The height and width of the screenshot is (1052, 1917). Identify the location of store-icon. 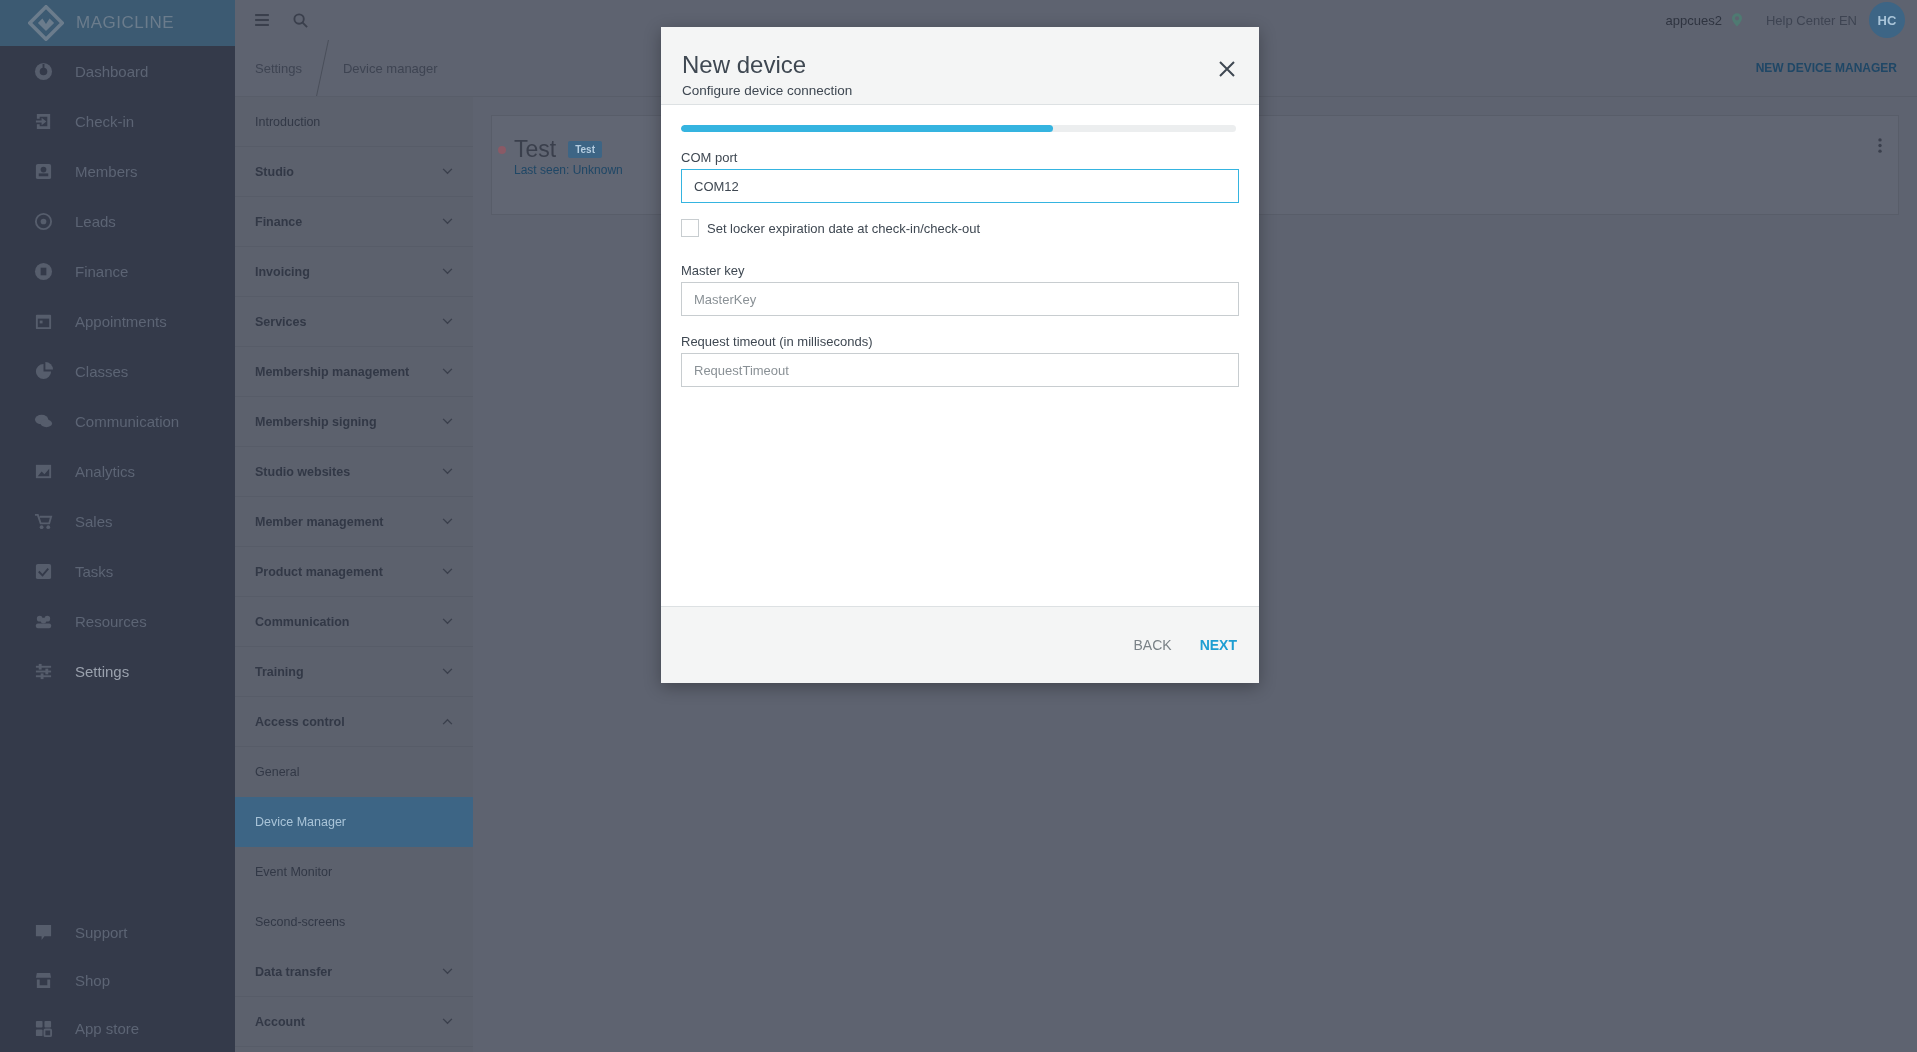
(43, 980).